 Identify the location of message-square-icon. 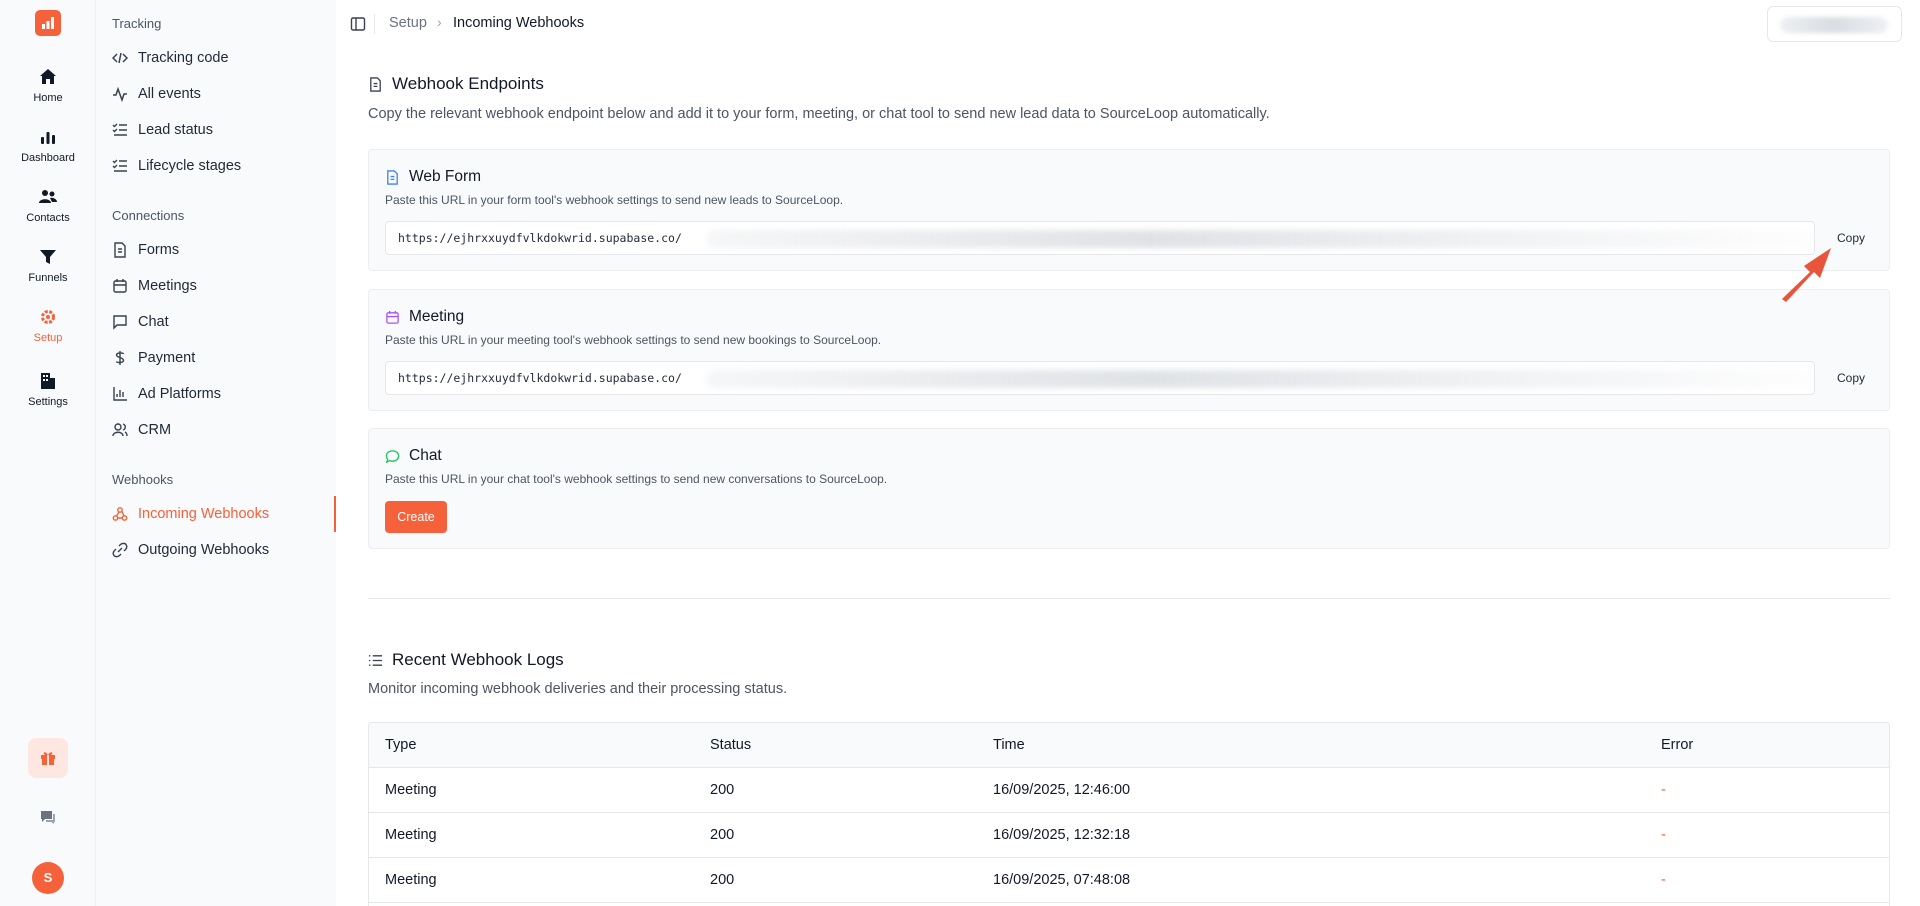
(120, 322).